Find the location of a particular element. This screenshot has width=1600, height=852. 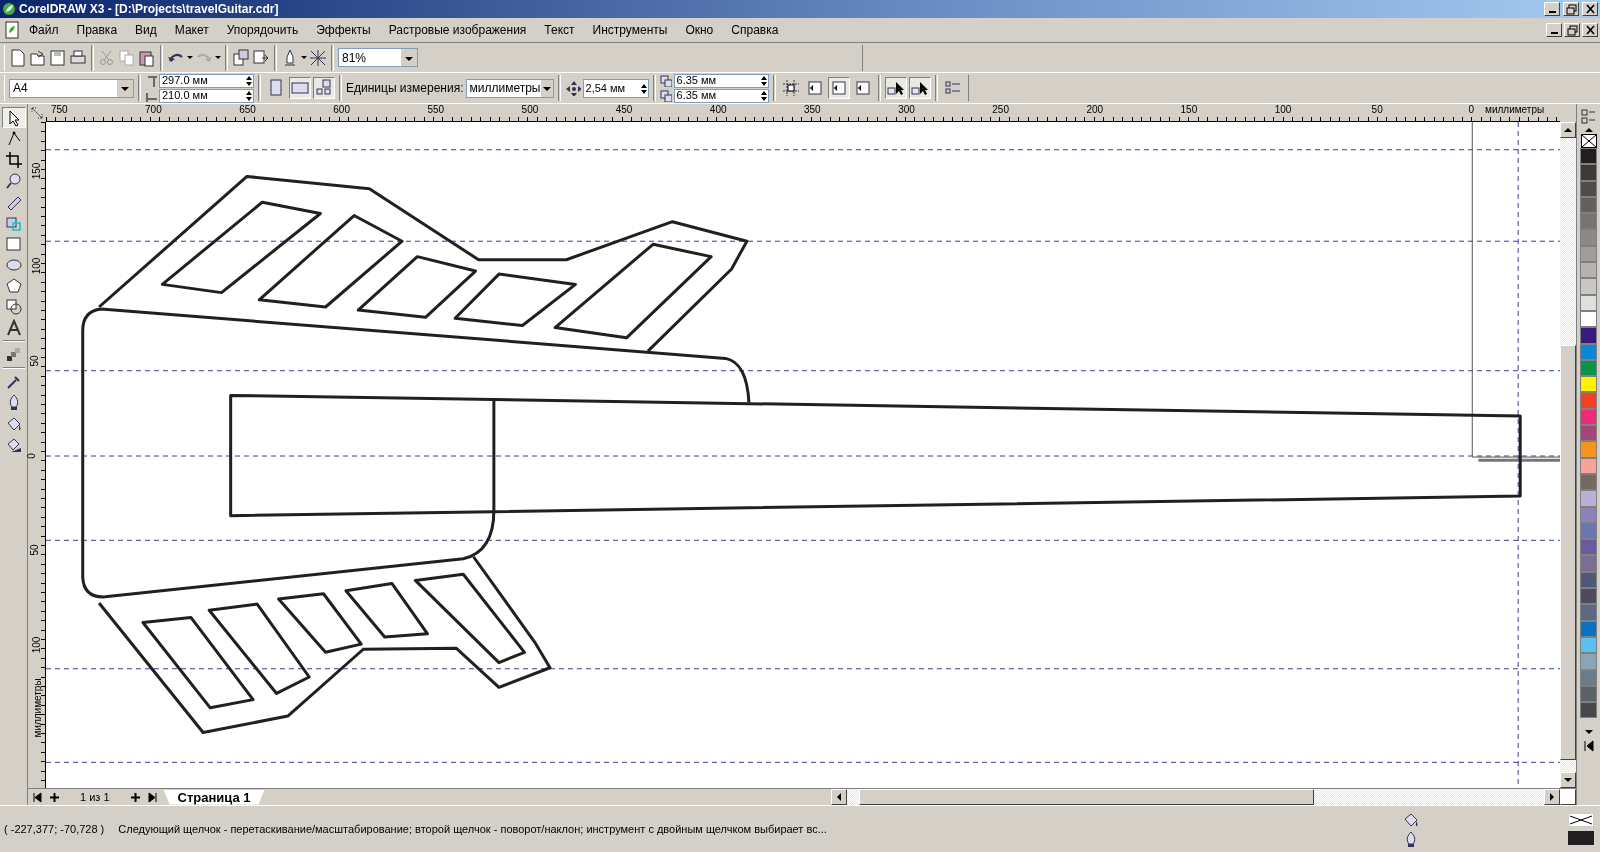

ruler-label: 0 is located at coordinates (31, 455).